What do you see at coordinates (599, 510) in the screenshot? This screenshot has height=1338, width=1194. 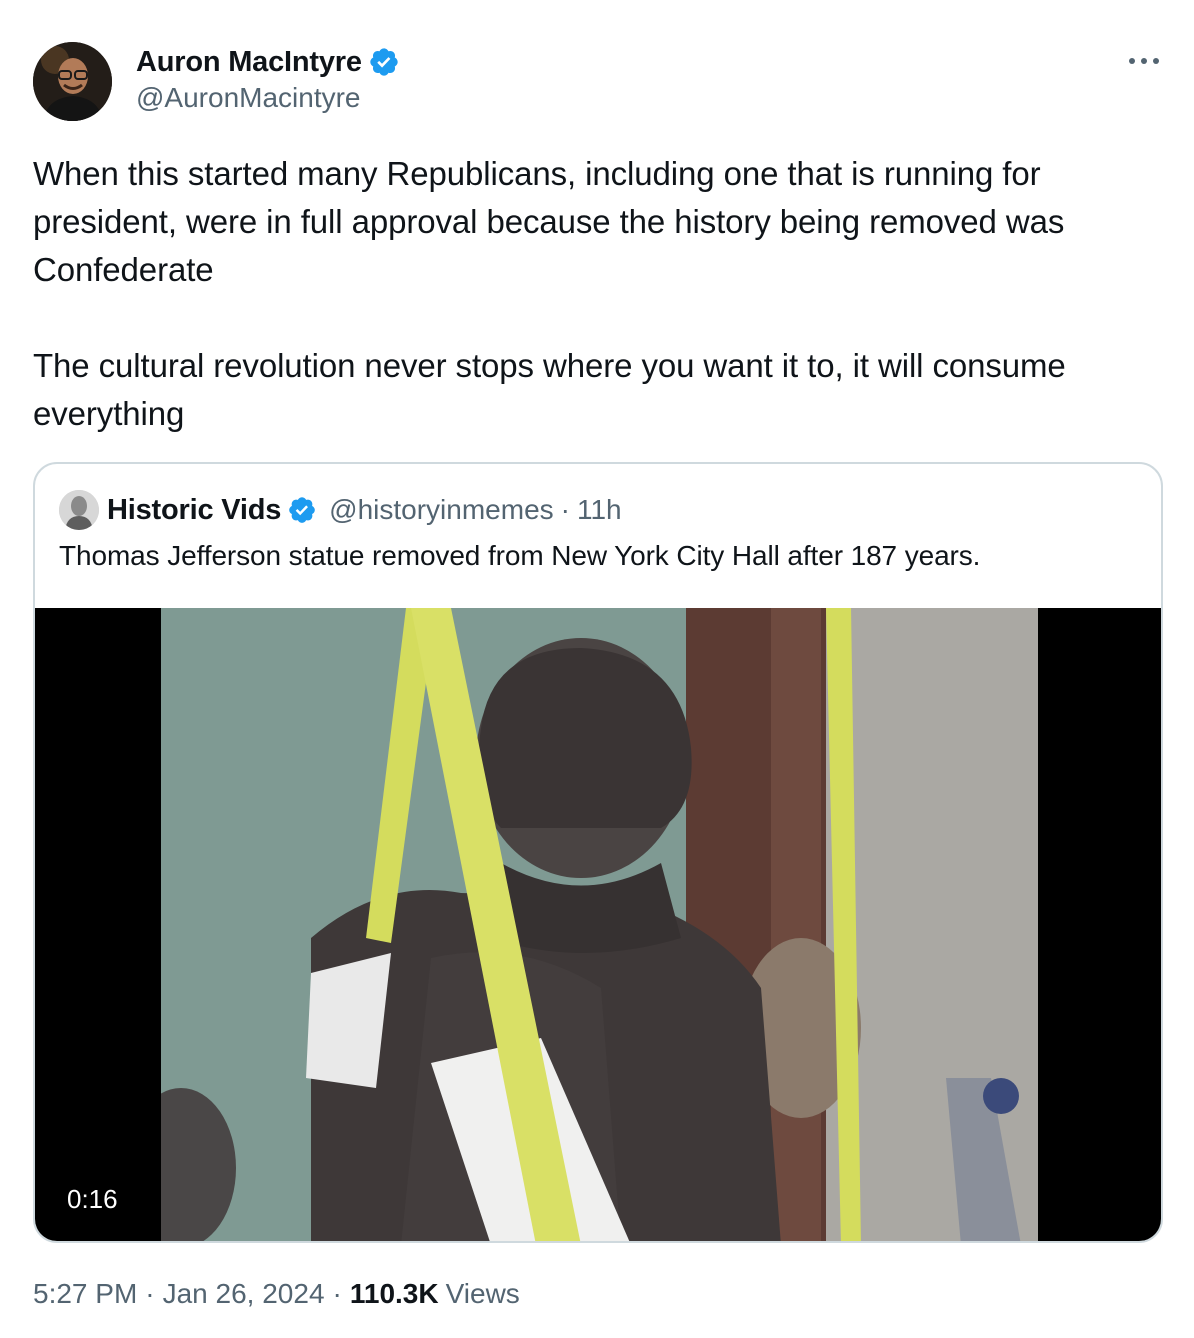 I see `quoted-timestamp: 11h` at bounding box center [599, 510].